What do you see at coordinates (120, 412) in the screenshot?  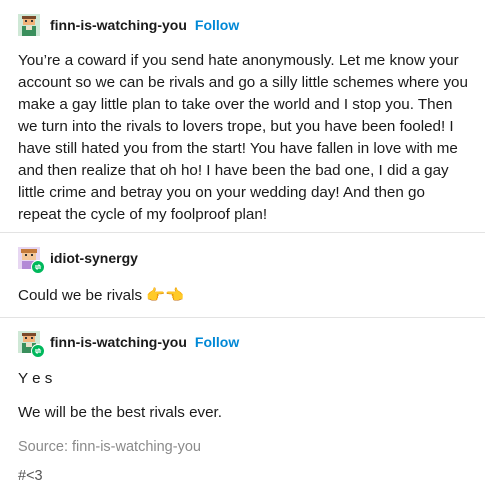 I see `post-text: We will be the best rivals ever.` at bounding box center [120, 412].